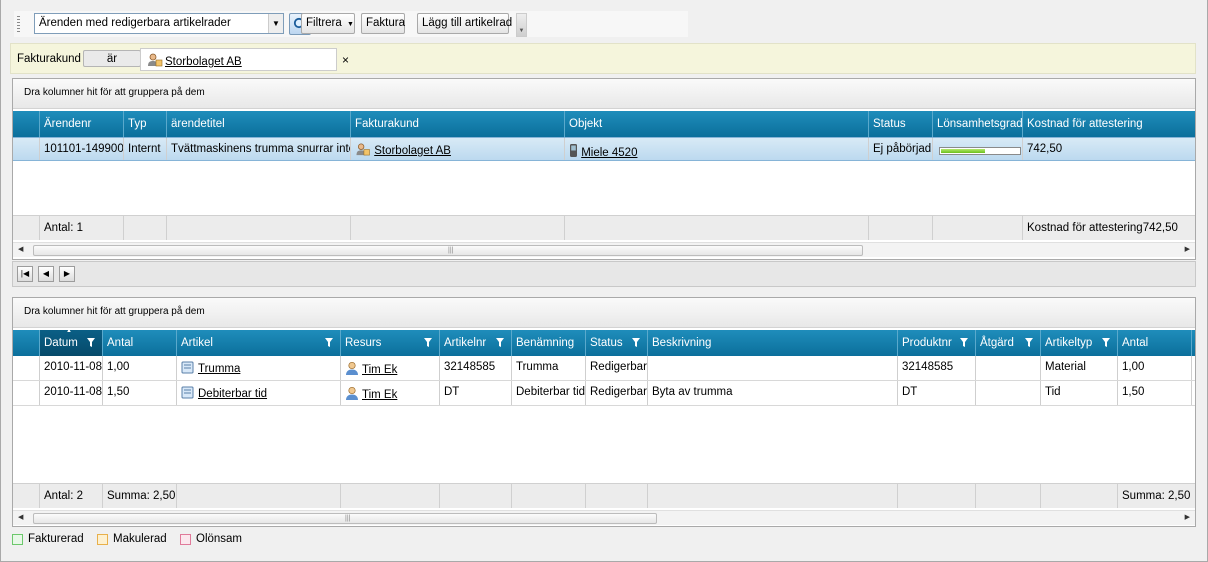 The image size is (1208, 562). Describe the element at coordinates (345, 60) in the screenshot. I see `close-icon: ×` at that location.